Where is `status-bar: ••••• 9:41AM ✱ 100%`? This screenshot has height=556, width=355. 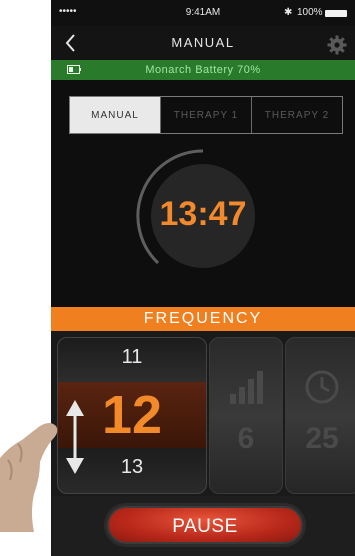
status-bar: ••••• 9:41AM ✱ 100% is located at coordinates (203, 13).